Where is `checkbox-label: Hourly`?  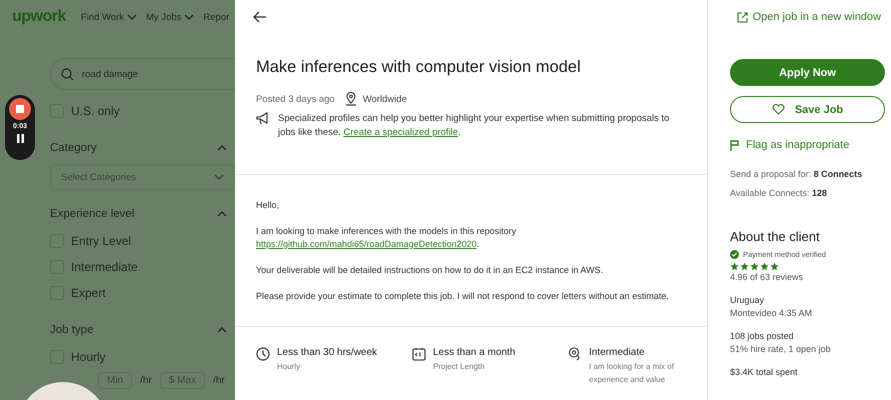 checkbox-label: Hourly is located at coordinates (88, 357).